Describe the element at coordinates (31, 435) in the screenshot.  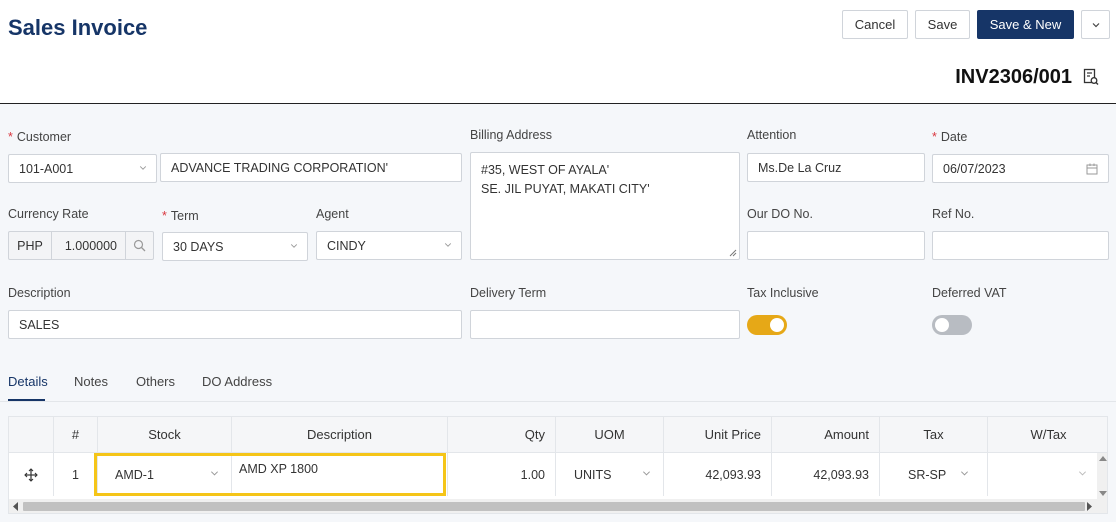
I see `column-header-drag` at that location.